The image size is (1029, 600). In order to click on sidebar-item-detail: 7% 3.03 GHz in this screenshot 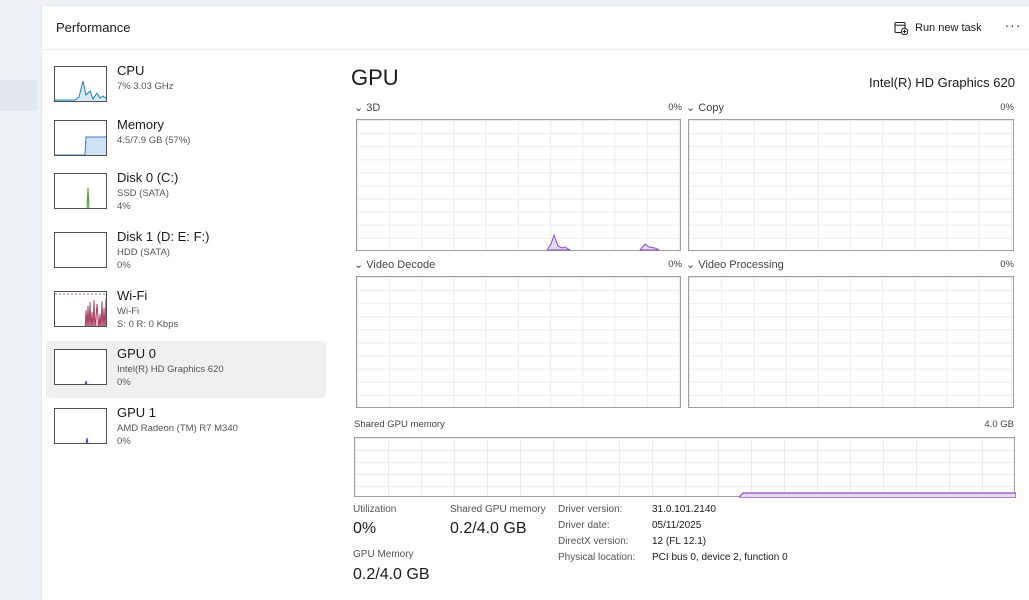, I will do `click(145, 86)`.